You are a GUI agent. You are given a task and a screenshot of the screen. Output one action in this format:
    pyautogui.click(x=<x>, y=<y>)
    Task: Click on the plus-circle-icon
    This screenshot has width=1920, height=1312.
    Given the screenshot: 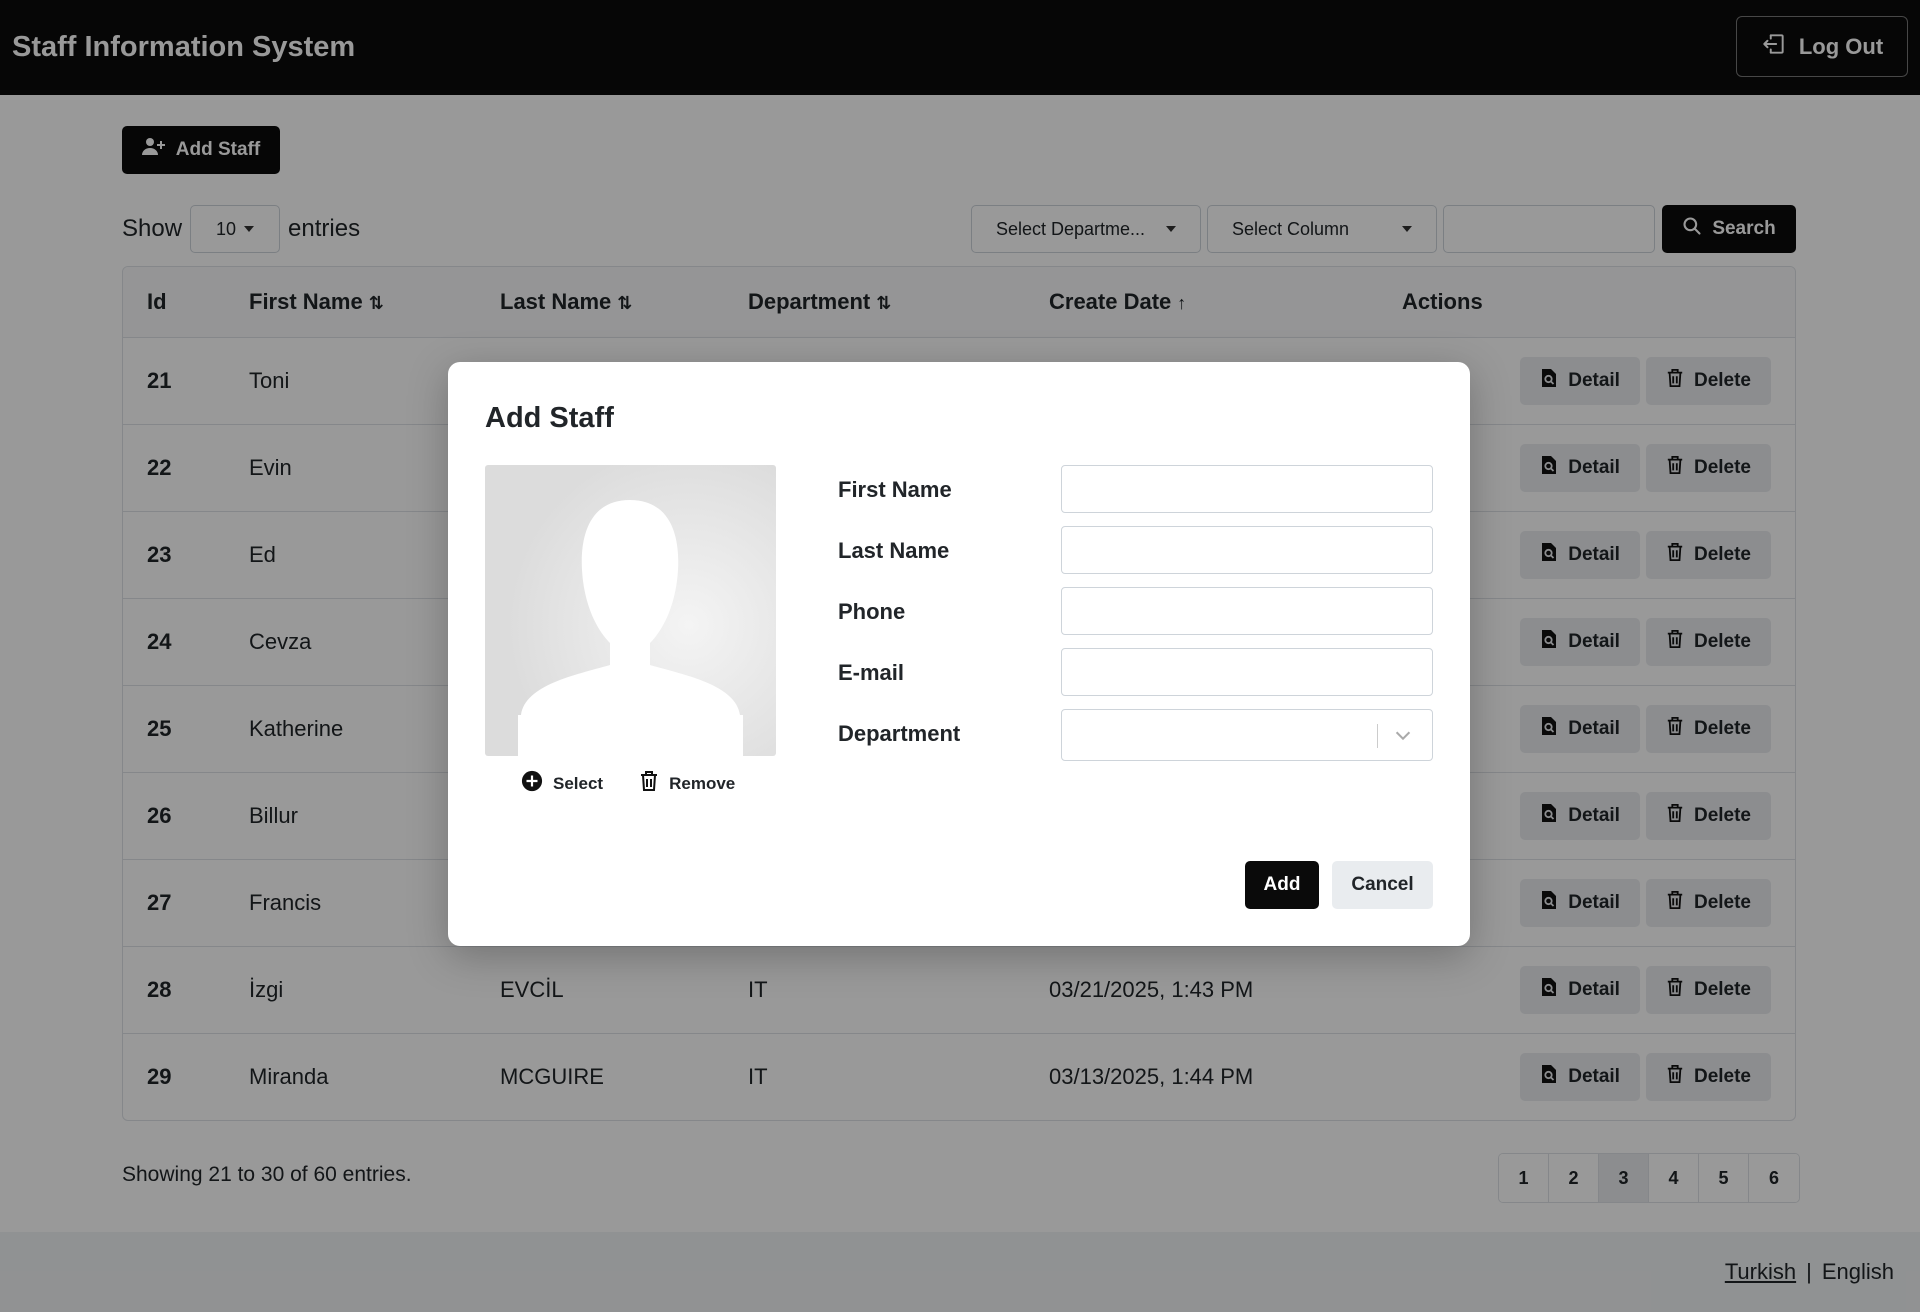 What is the action you would take?
    pyautogui.click(x=532, y=783)
    